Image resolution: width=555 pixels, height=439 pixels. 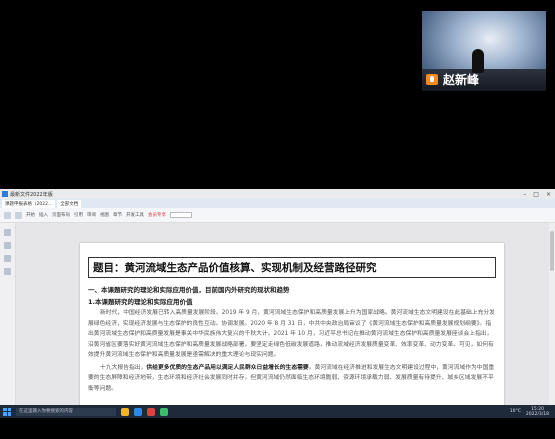 What do you see at coordinates (66, 411) in the screenshot?
I see `taskbar-search: 在这里输入你要搜索的内容` at bounding box center [66, 411].